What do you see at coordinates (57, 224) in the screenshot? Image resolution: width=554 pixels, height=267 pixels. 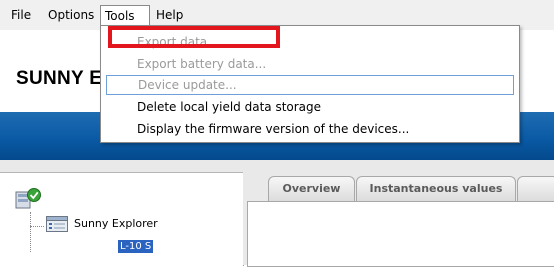 I see `device-group-icon` at bounding box center [57, 224].